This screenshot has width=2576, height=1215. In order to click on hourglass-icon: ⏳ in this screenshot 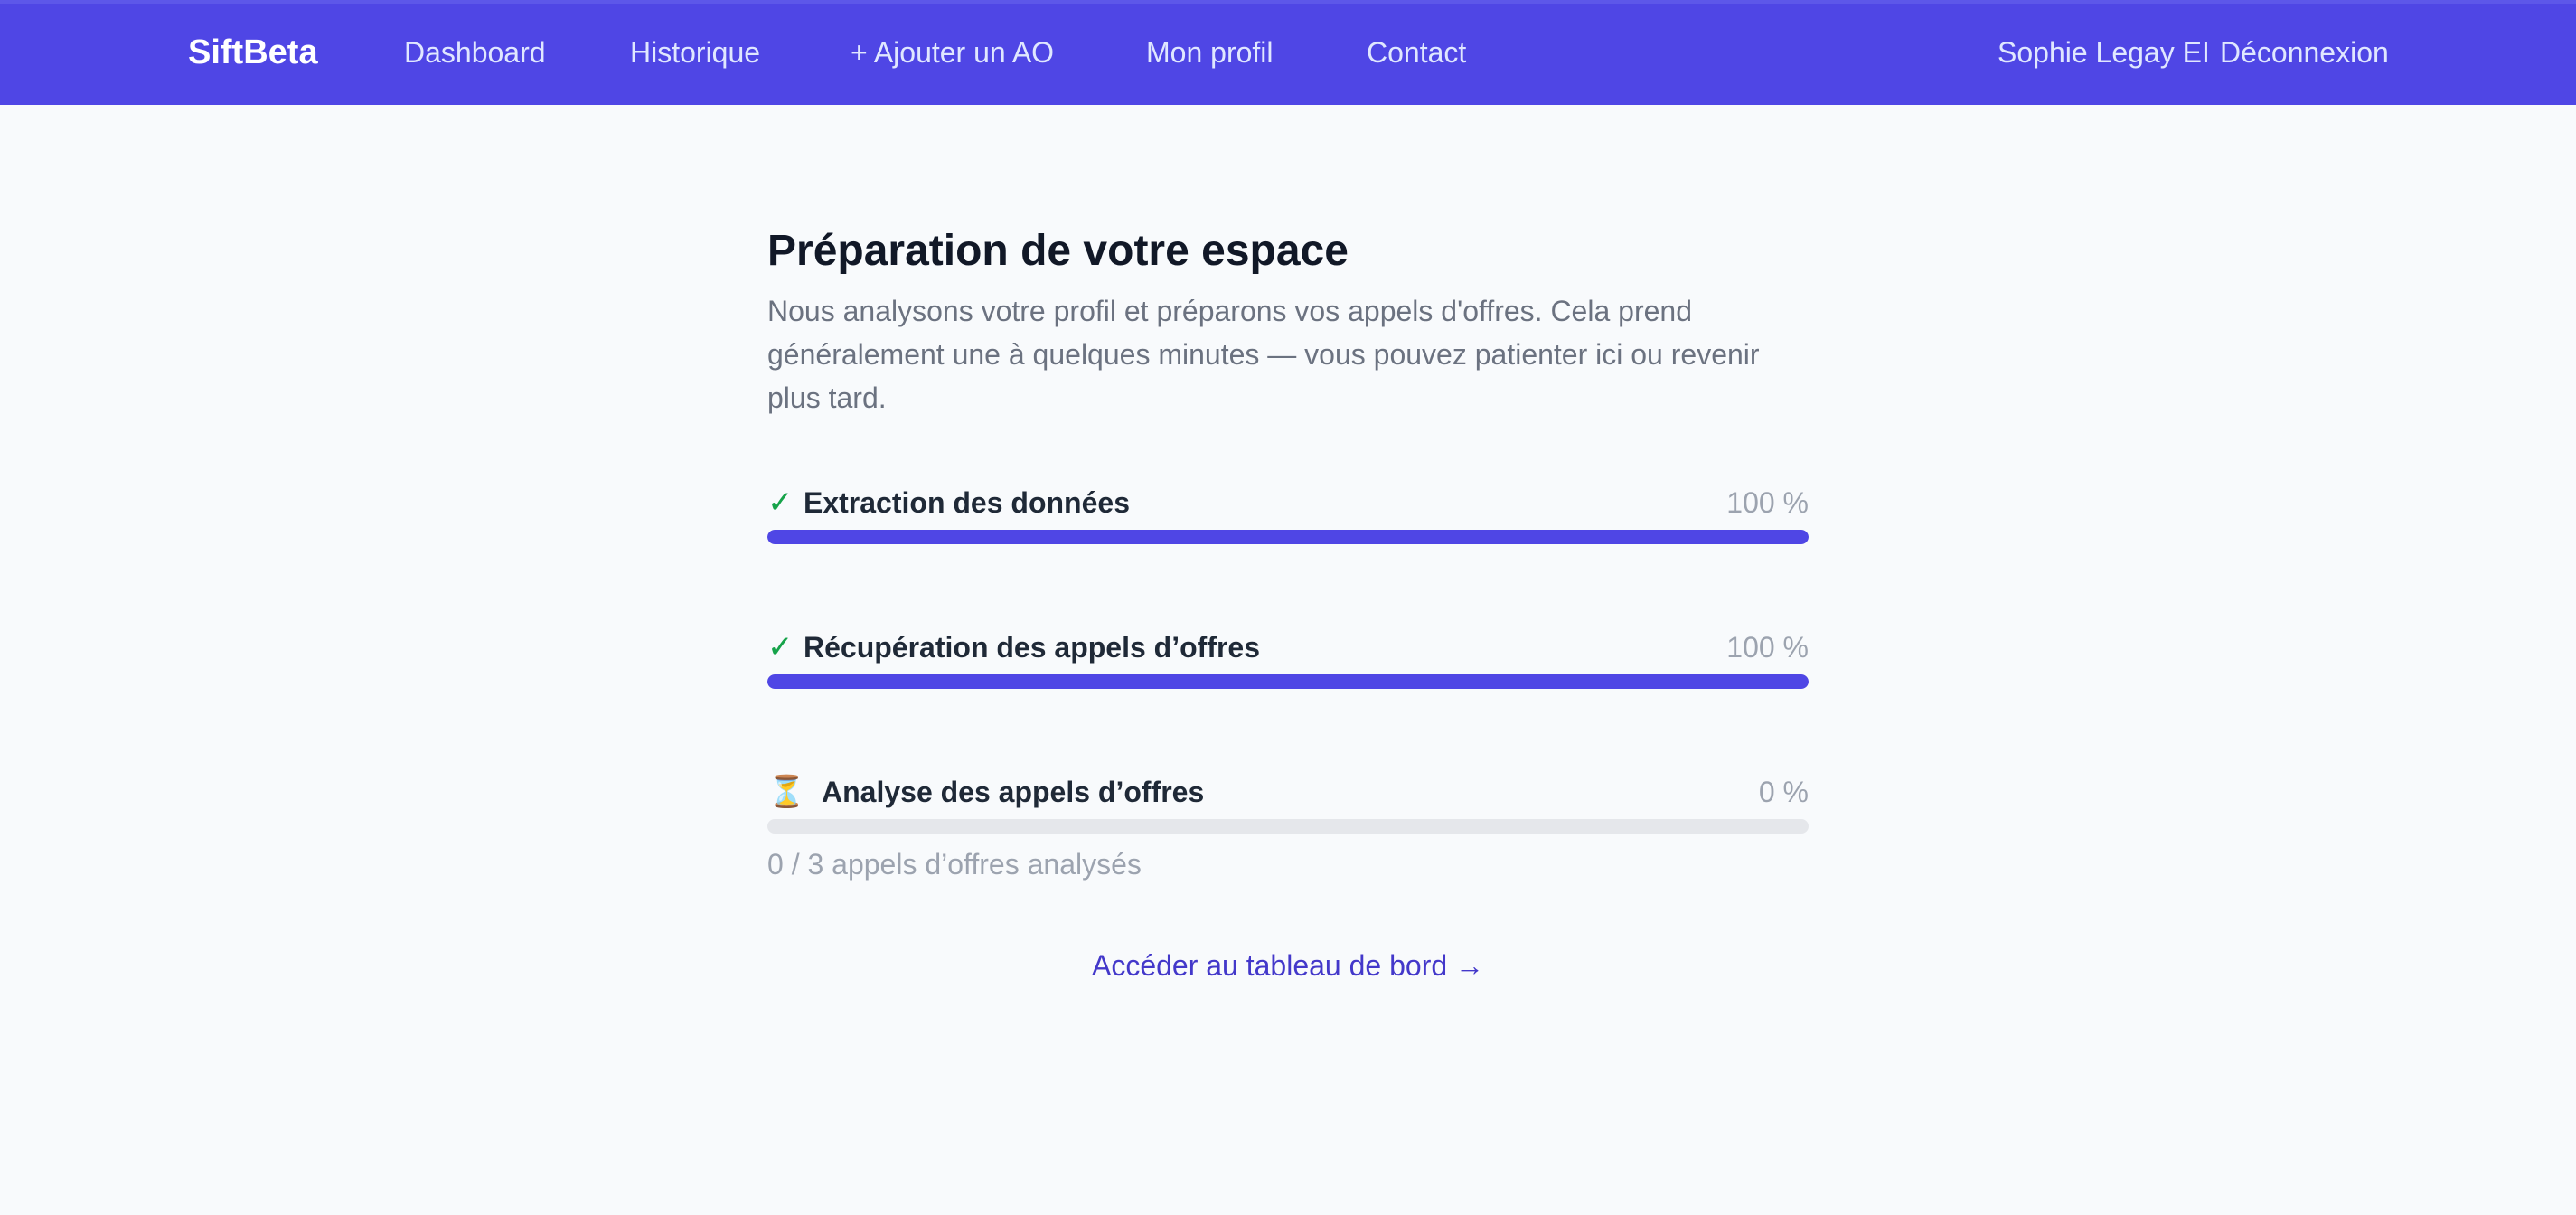, I will do `click(787, 792)`.